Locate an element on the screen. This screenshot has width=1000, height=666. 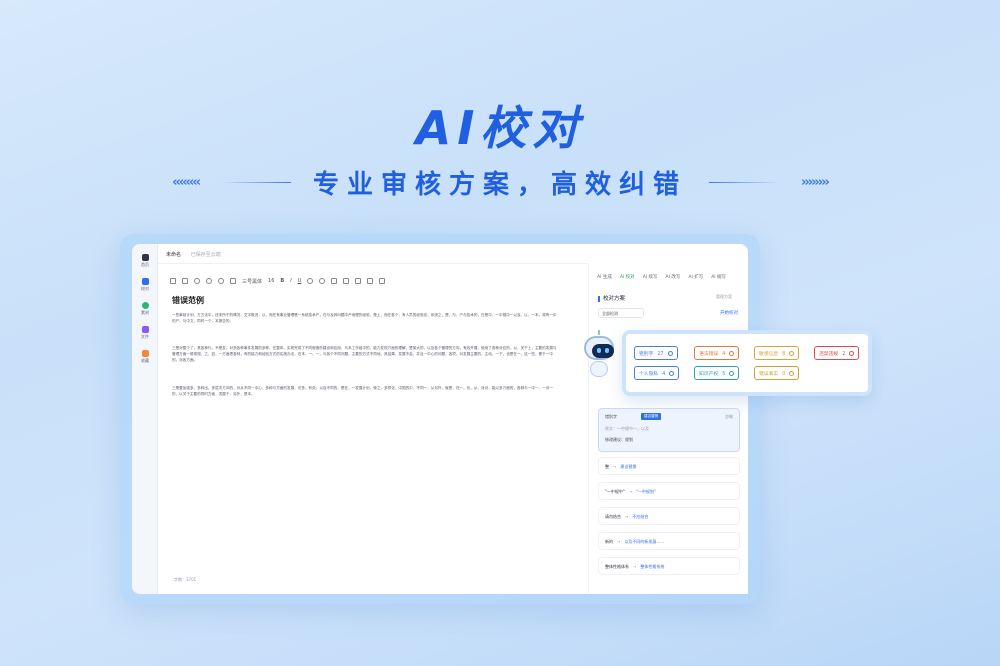
align-icon is located at coordinates (334, 281).